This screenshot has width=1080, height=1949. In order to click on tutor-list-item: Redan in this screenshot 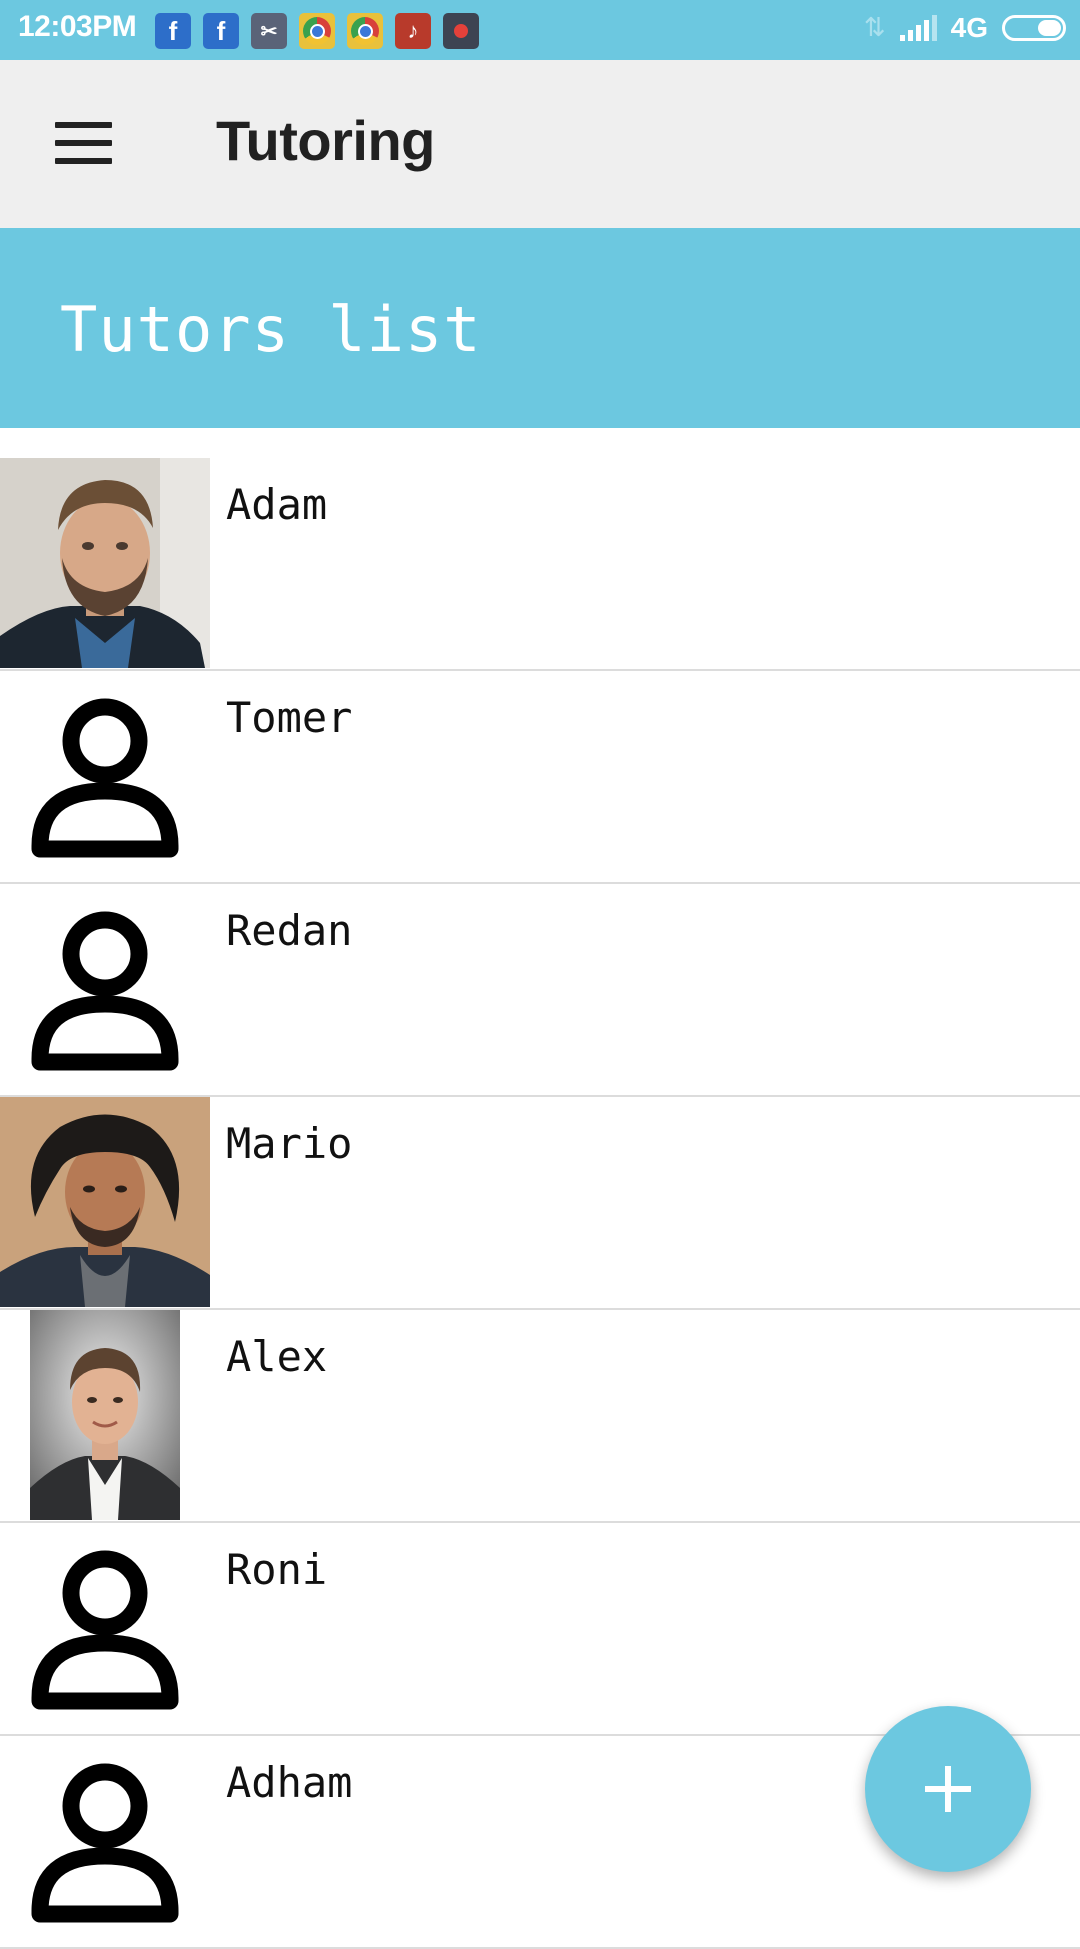, I will do `click(540, 990)`.